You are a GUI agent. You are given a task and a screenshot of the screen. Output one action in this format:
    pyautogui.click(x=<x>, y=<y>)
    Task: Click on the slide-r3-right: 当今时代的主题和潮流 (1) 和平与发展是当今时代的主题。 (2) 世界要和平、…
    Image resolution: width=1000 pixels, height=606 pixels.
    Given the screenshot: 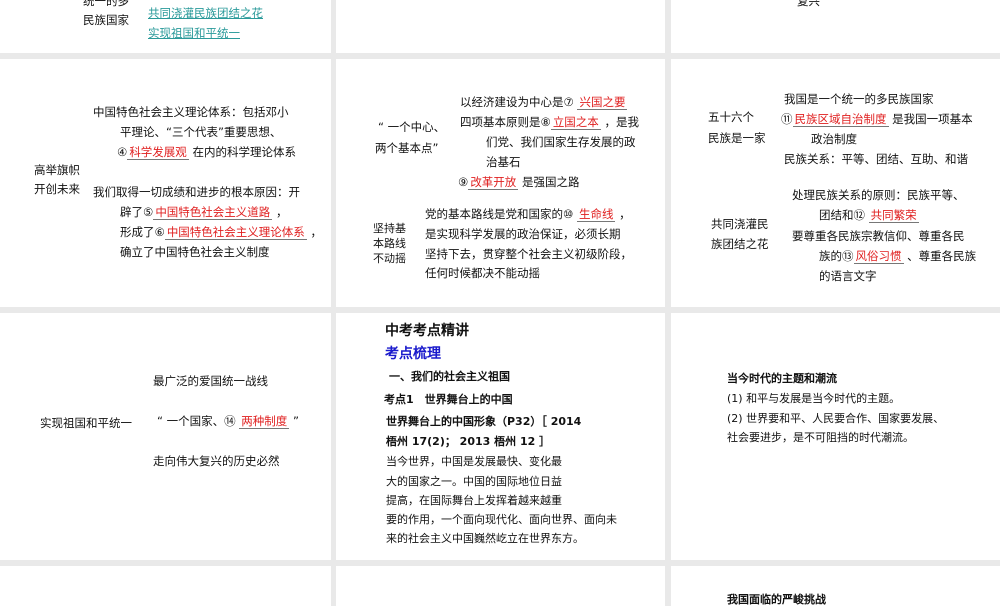 What is the action you would take?
    pyautogui.click(x=835, y=436)
    